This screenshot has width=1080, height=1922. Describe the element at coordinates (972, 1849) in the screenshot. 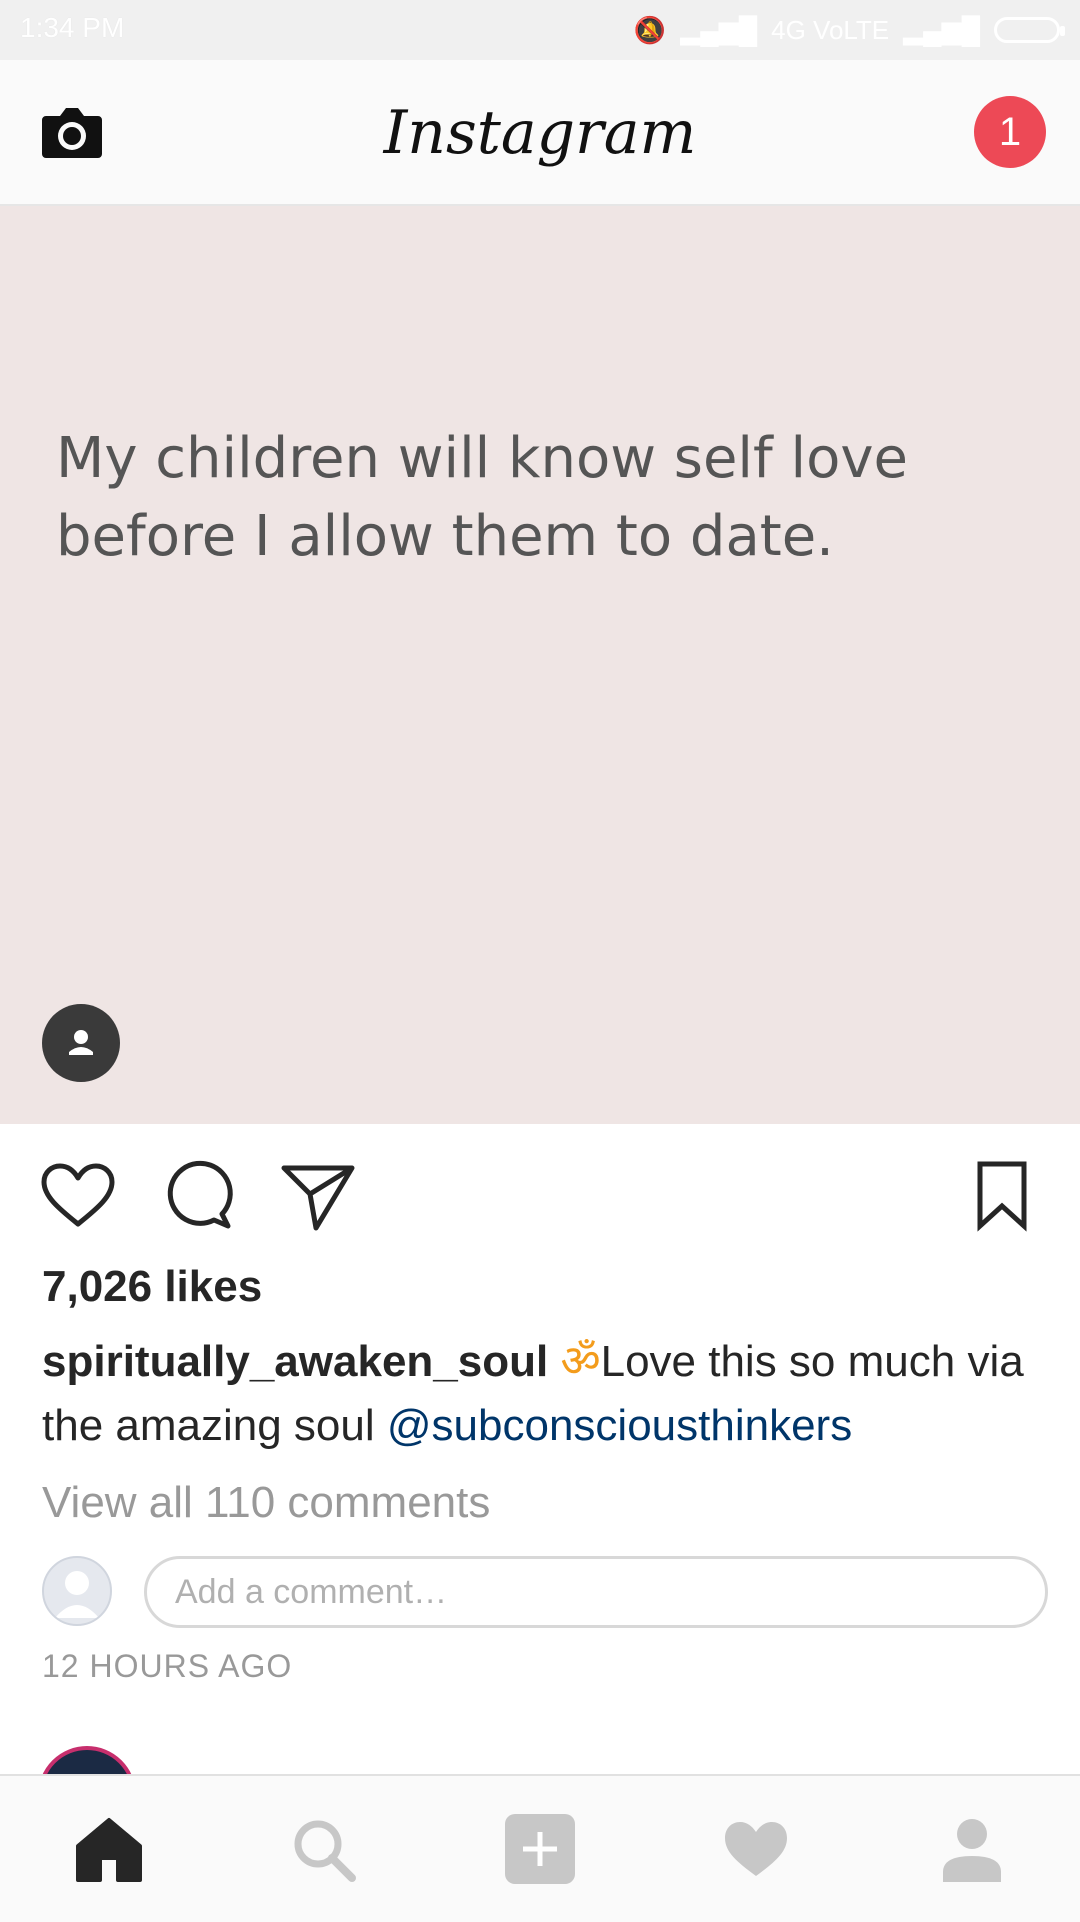

I see `profile-icon` at that location.